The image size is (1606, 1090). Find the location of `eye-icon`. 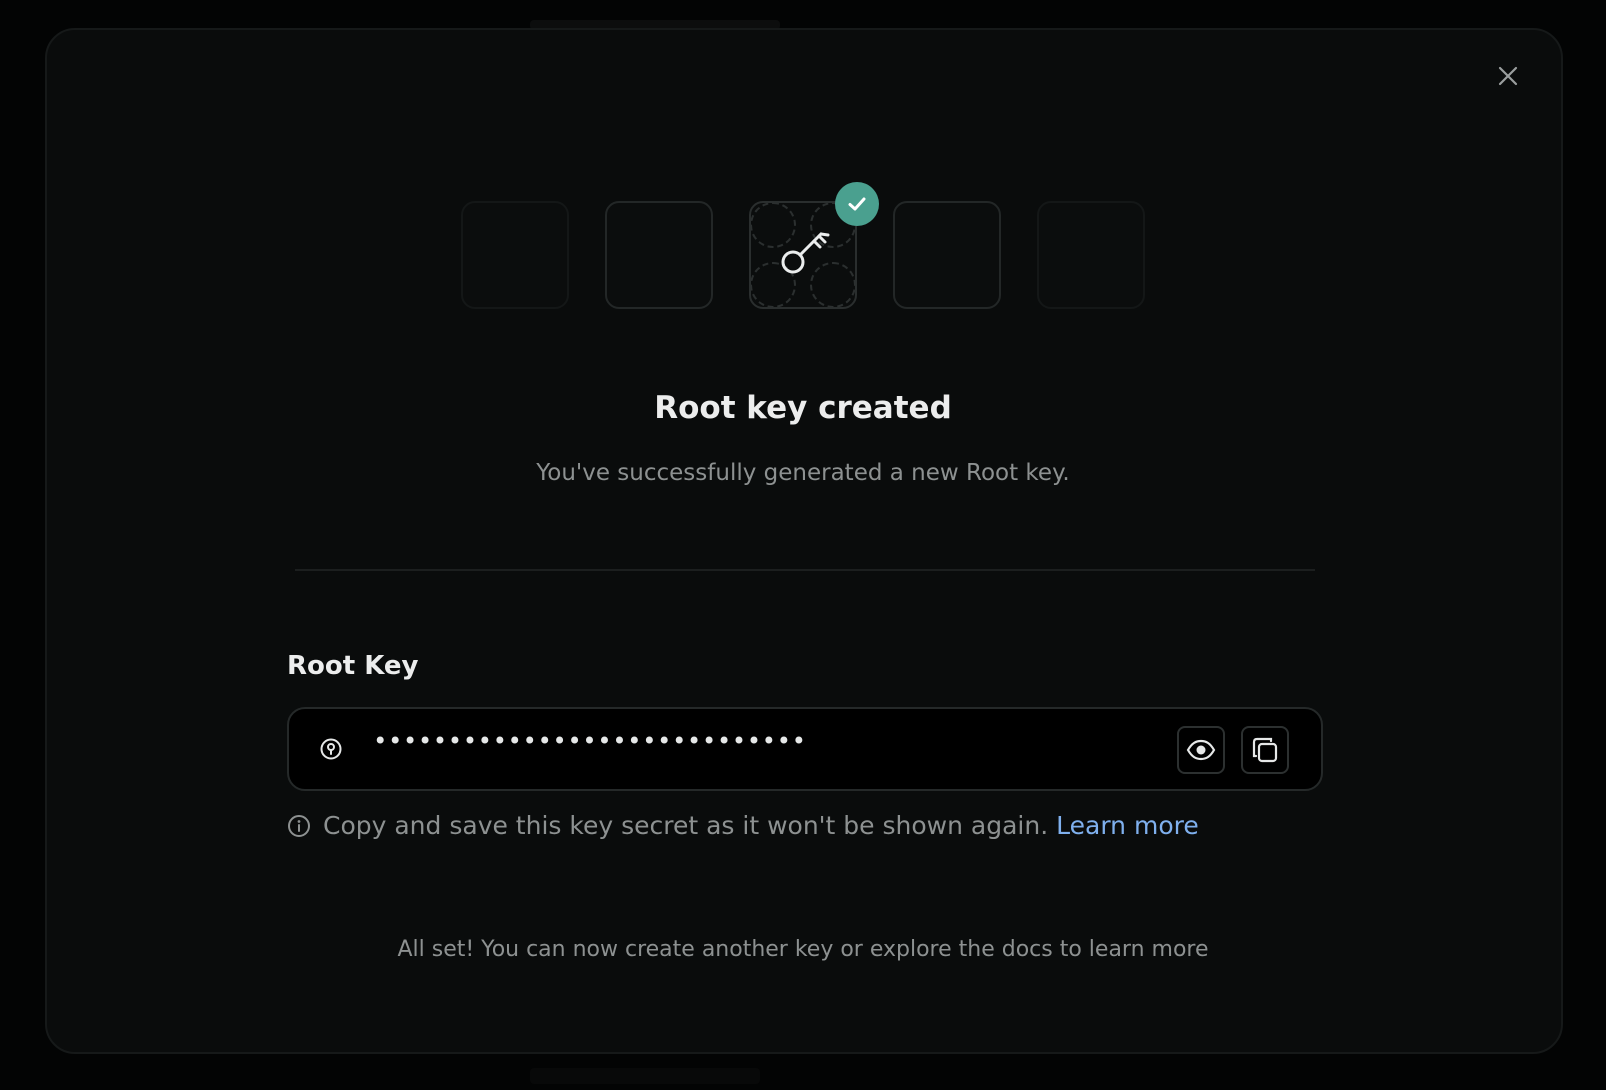

eye-icon is located at coordinates (1201, 750).